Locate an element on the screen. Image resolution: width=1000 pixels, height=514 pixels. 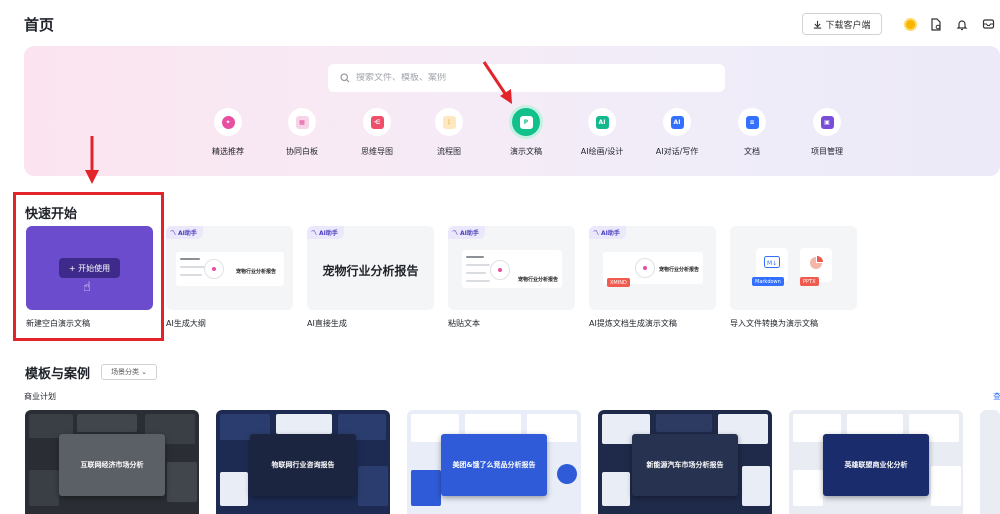
download-client-button: 下载客户端 is located at coordinates (842, 24).